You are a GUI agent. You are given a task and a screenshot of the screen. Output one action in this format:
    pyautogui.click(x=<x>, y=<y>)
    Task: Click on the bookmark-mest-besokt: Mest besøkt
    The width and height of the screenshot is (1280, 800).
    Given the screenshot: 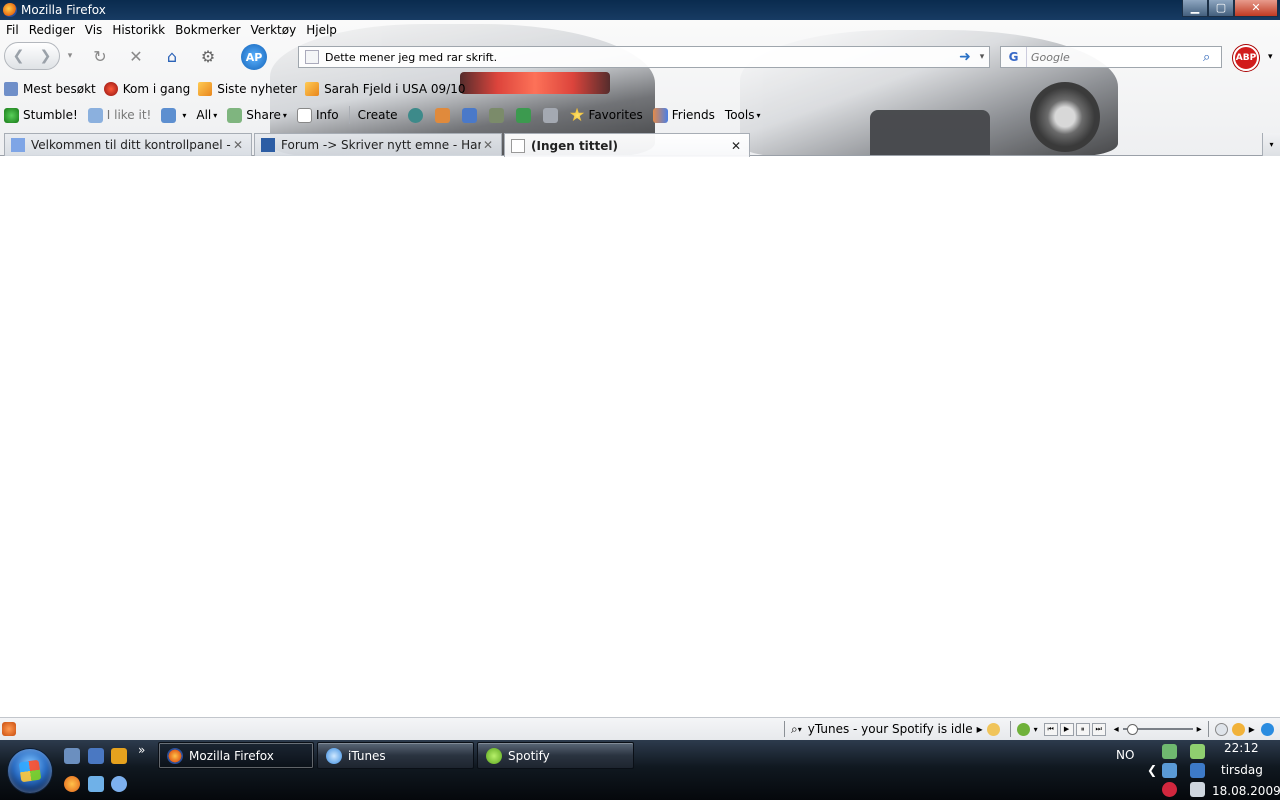 What is the action you would take?
    pyautogui.click(x=50, y=89)
    